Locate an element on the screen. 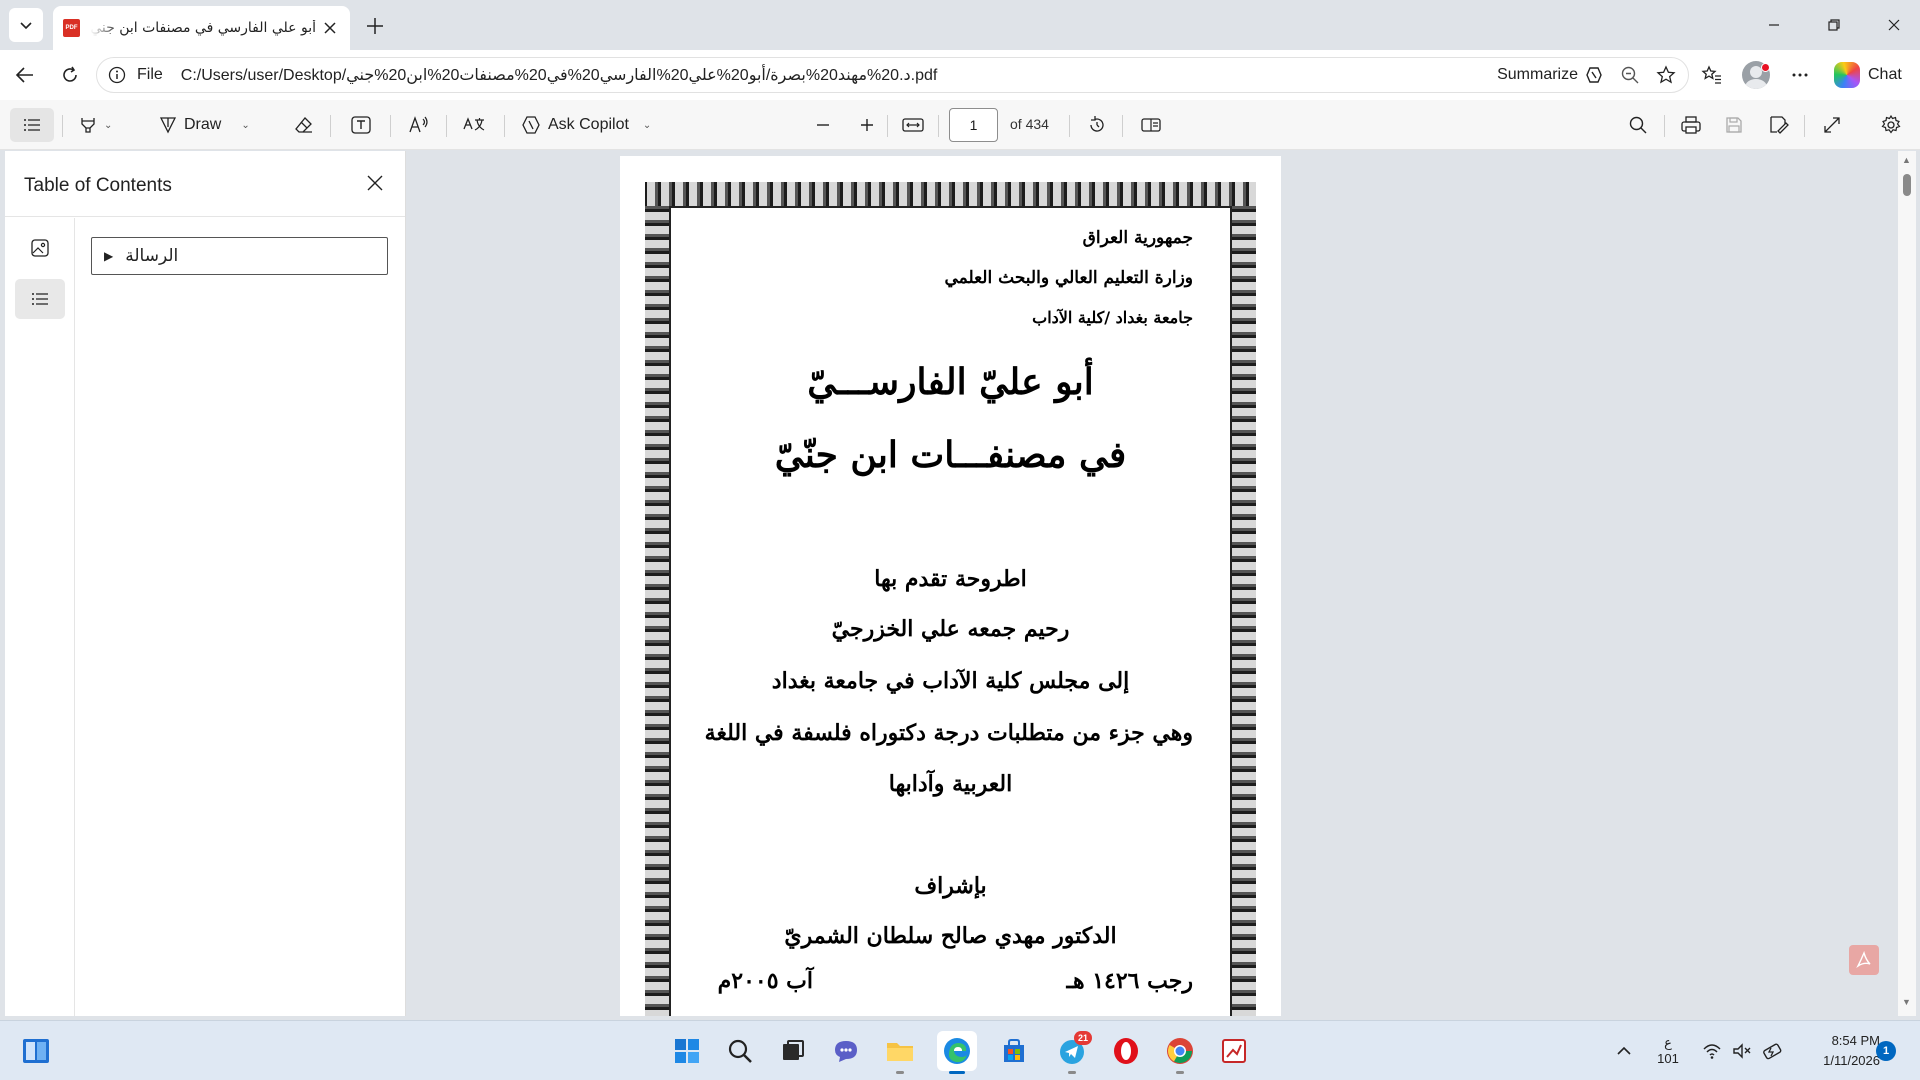 The height and width of the screenshot is (1080, 1920). expand-arrow-icon: ▶ is located at coordinates (108, 256).